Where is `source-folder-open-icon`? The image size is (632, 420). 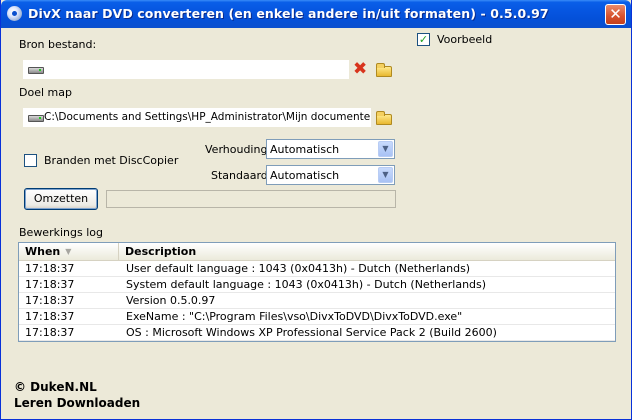
source-folder-open-icon is located at coordinates (384, 70).